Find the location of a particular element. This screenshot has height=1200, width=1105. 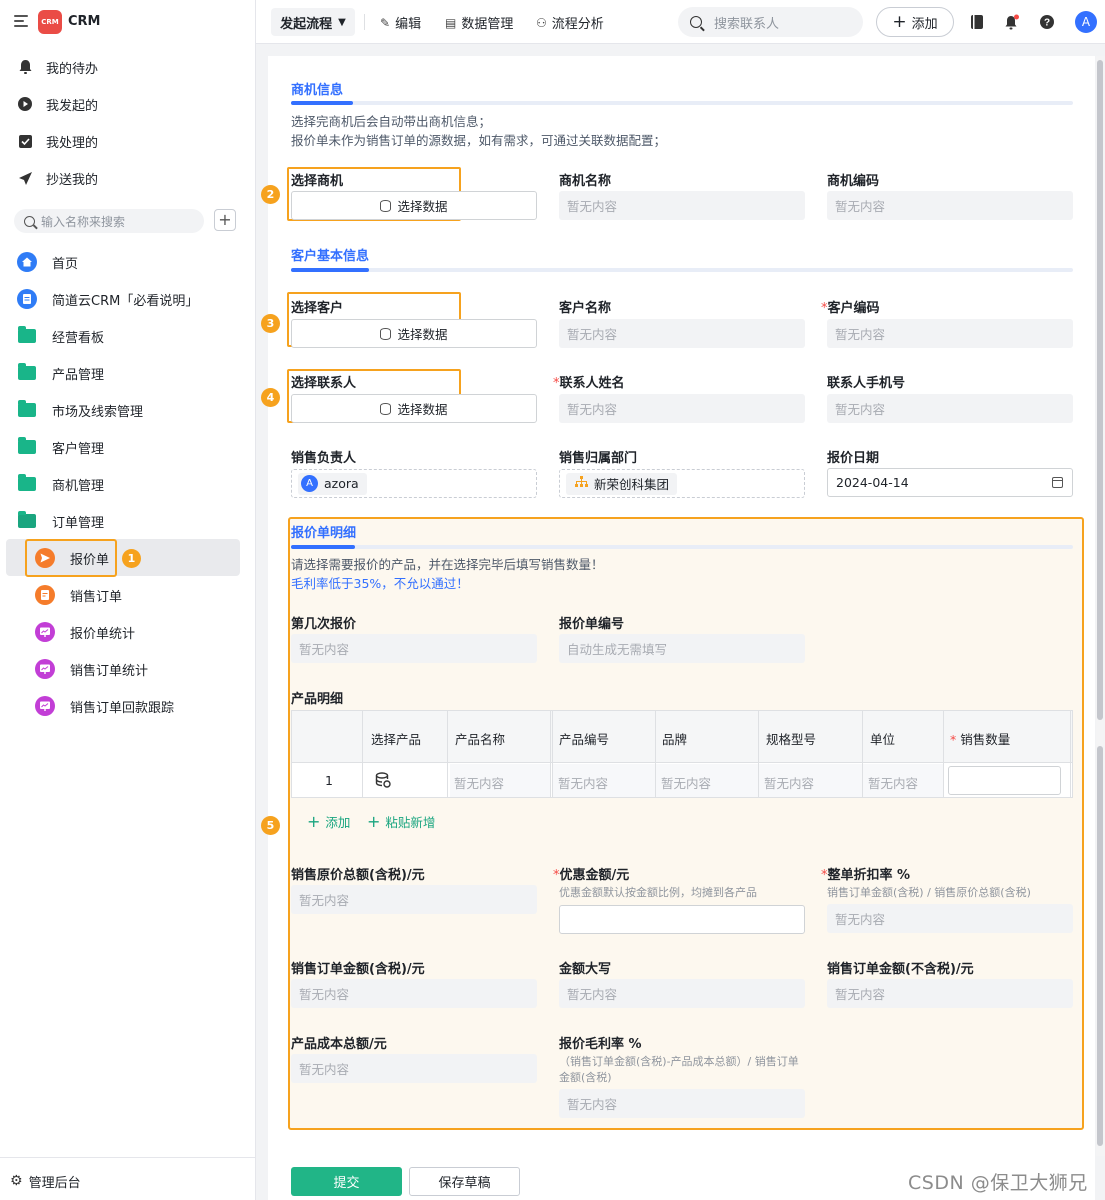

edit-button: ✎ 编辑 is located at coordinates (401, 23).